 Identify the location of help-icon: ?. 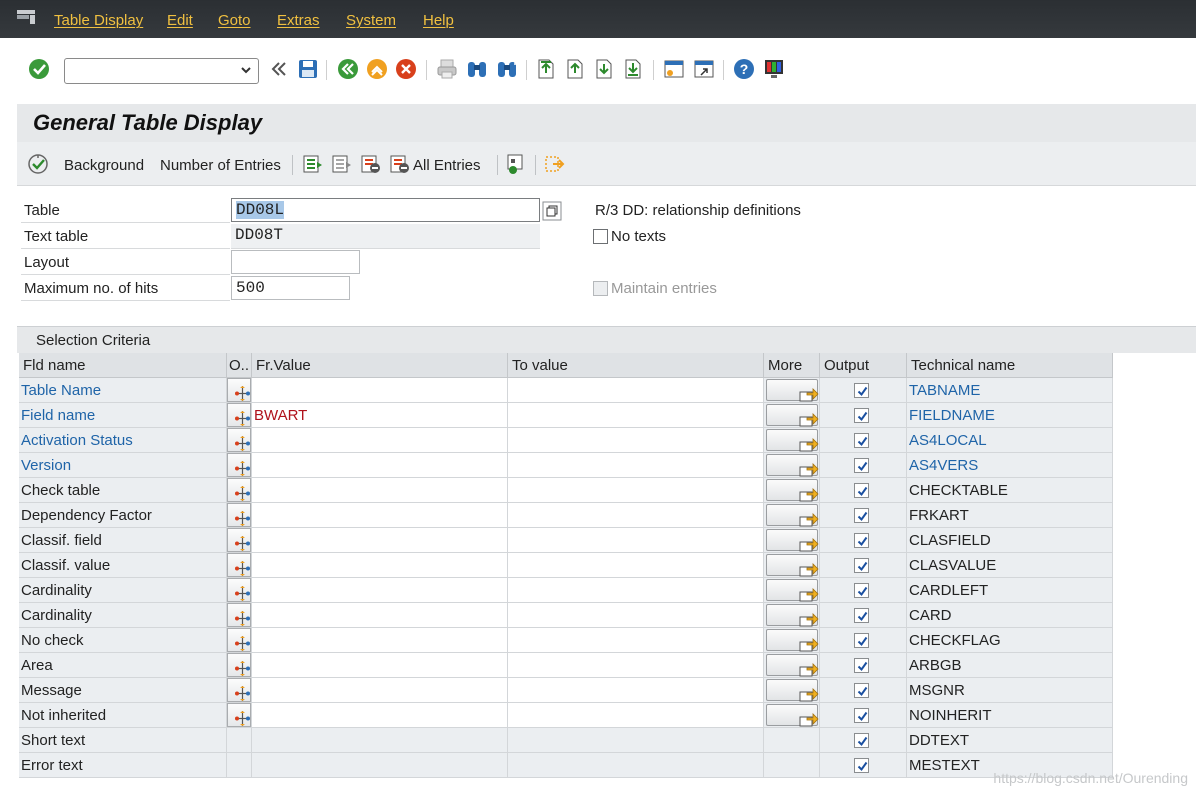
(744, 69).